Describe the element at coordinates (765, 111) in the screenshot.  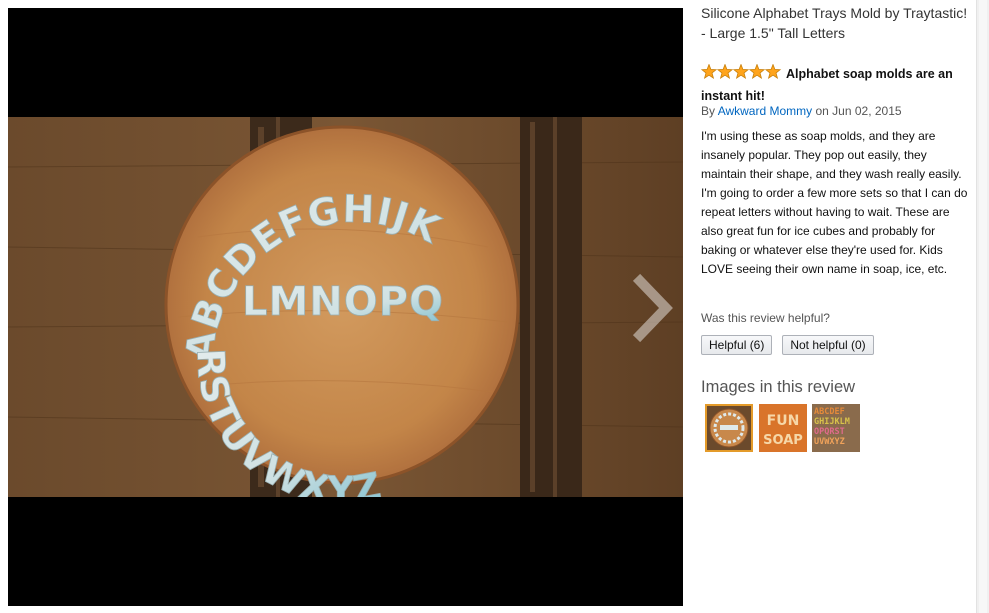
I see `review-author-link: Awkward Mommy` at that location.